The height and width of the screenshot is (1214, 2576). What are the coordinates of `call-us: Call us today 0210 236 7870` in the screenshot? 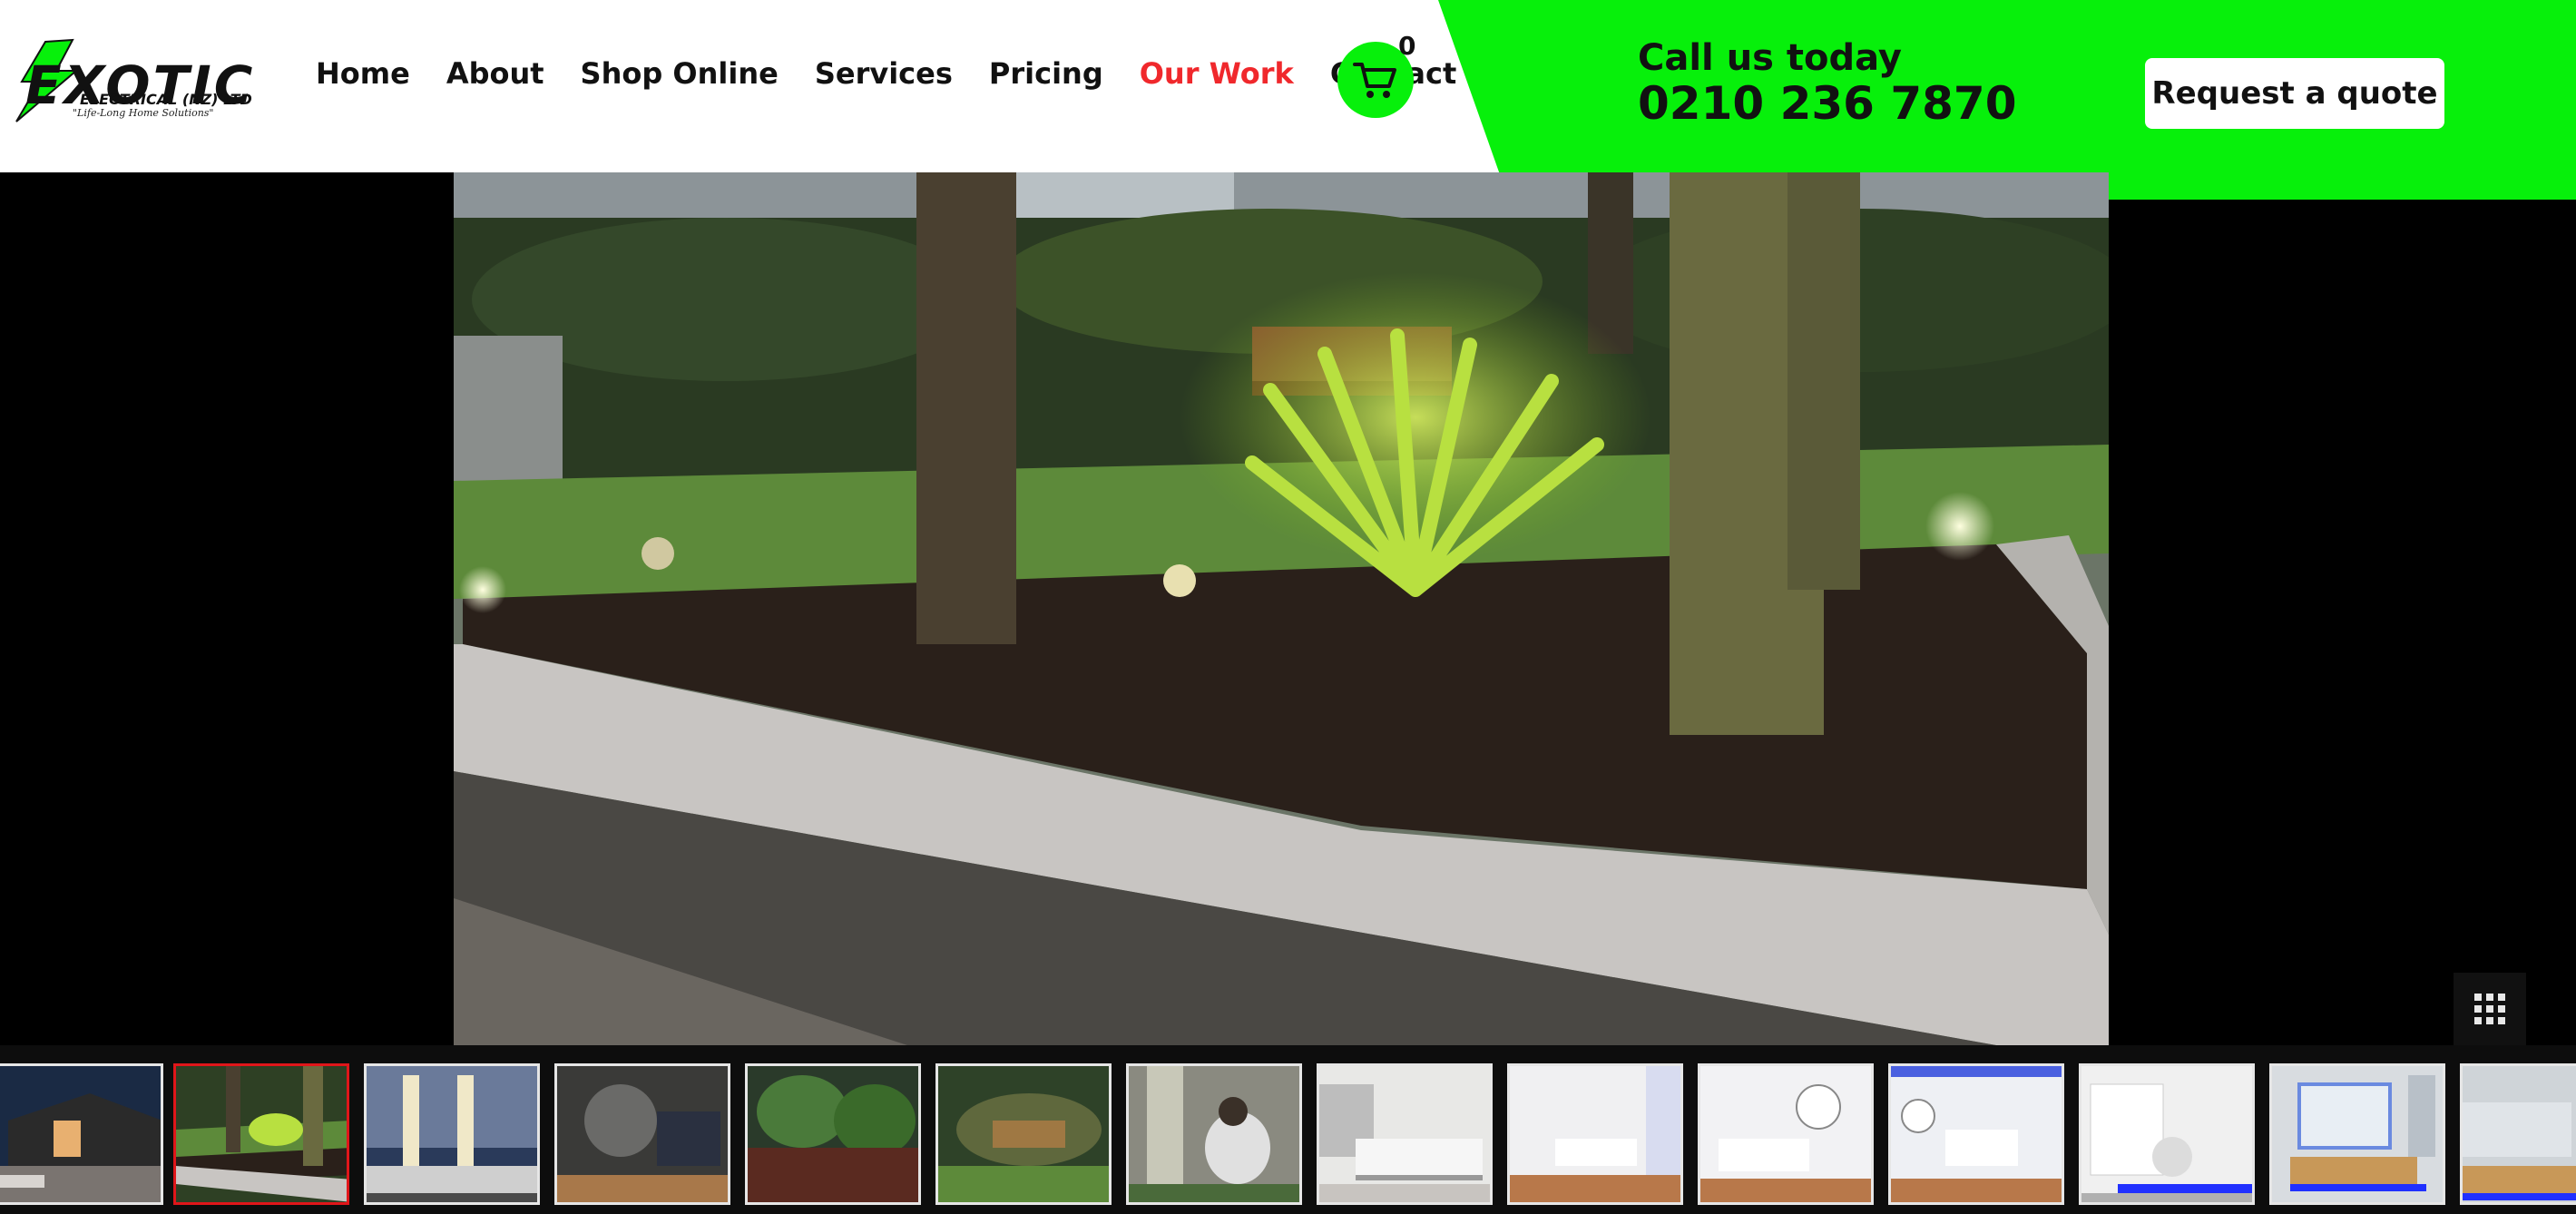 It's located at (1827, 84).